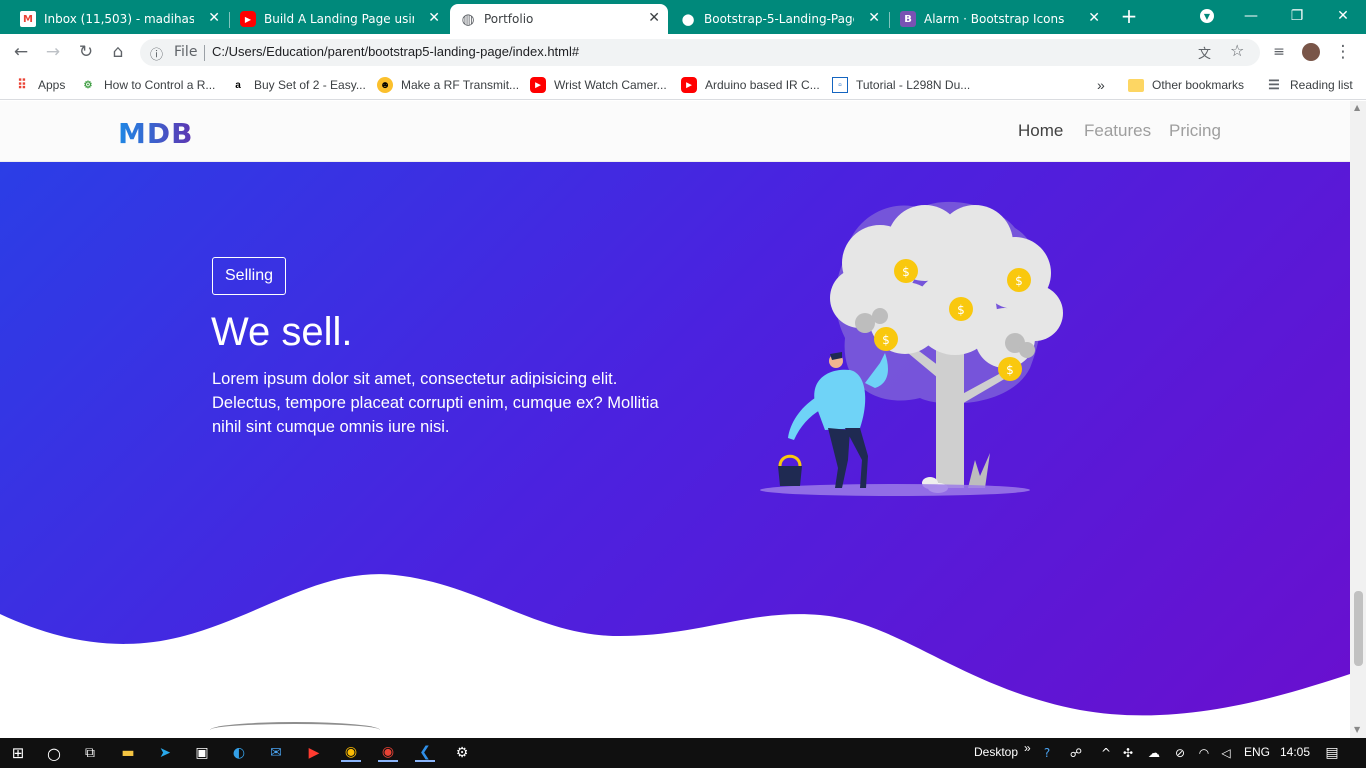  What do you see at coordinates (1237, 50) in the screenshot?
I see `star-icon: ☆` at bounding box center [1237, 50].